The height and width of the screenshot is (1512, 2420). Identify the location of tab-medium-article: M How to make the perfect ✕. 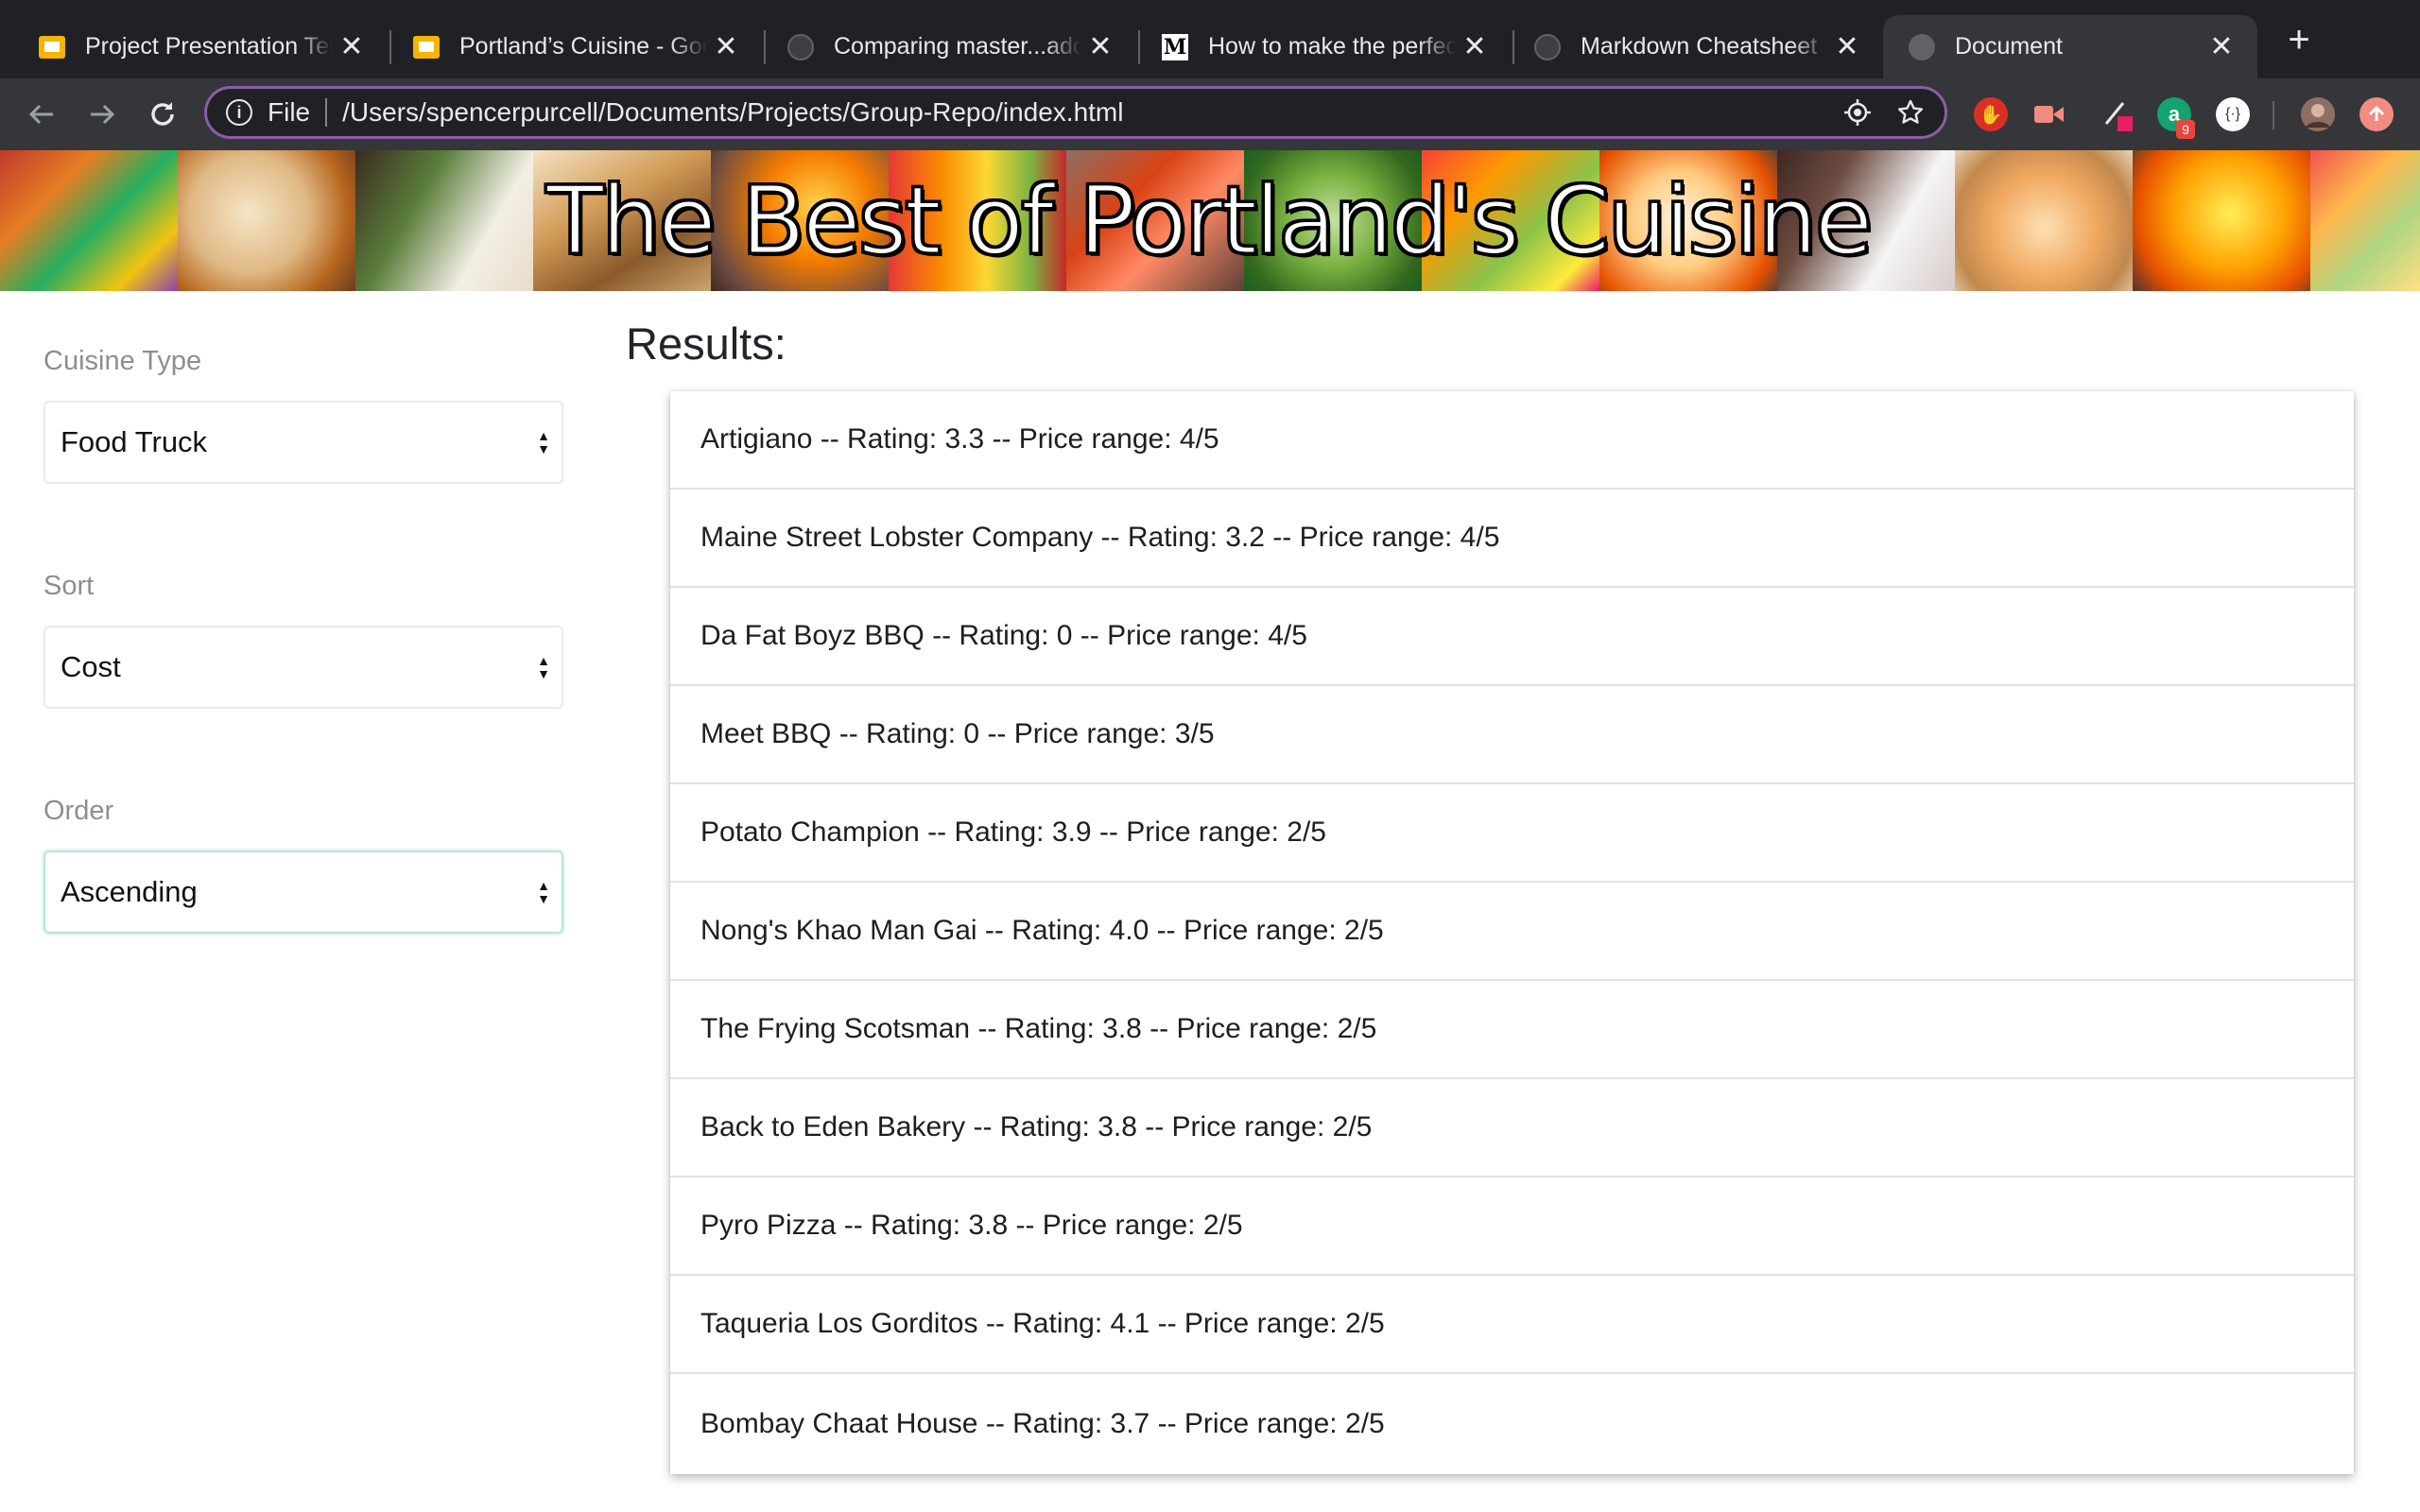
(1324, 46).